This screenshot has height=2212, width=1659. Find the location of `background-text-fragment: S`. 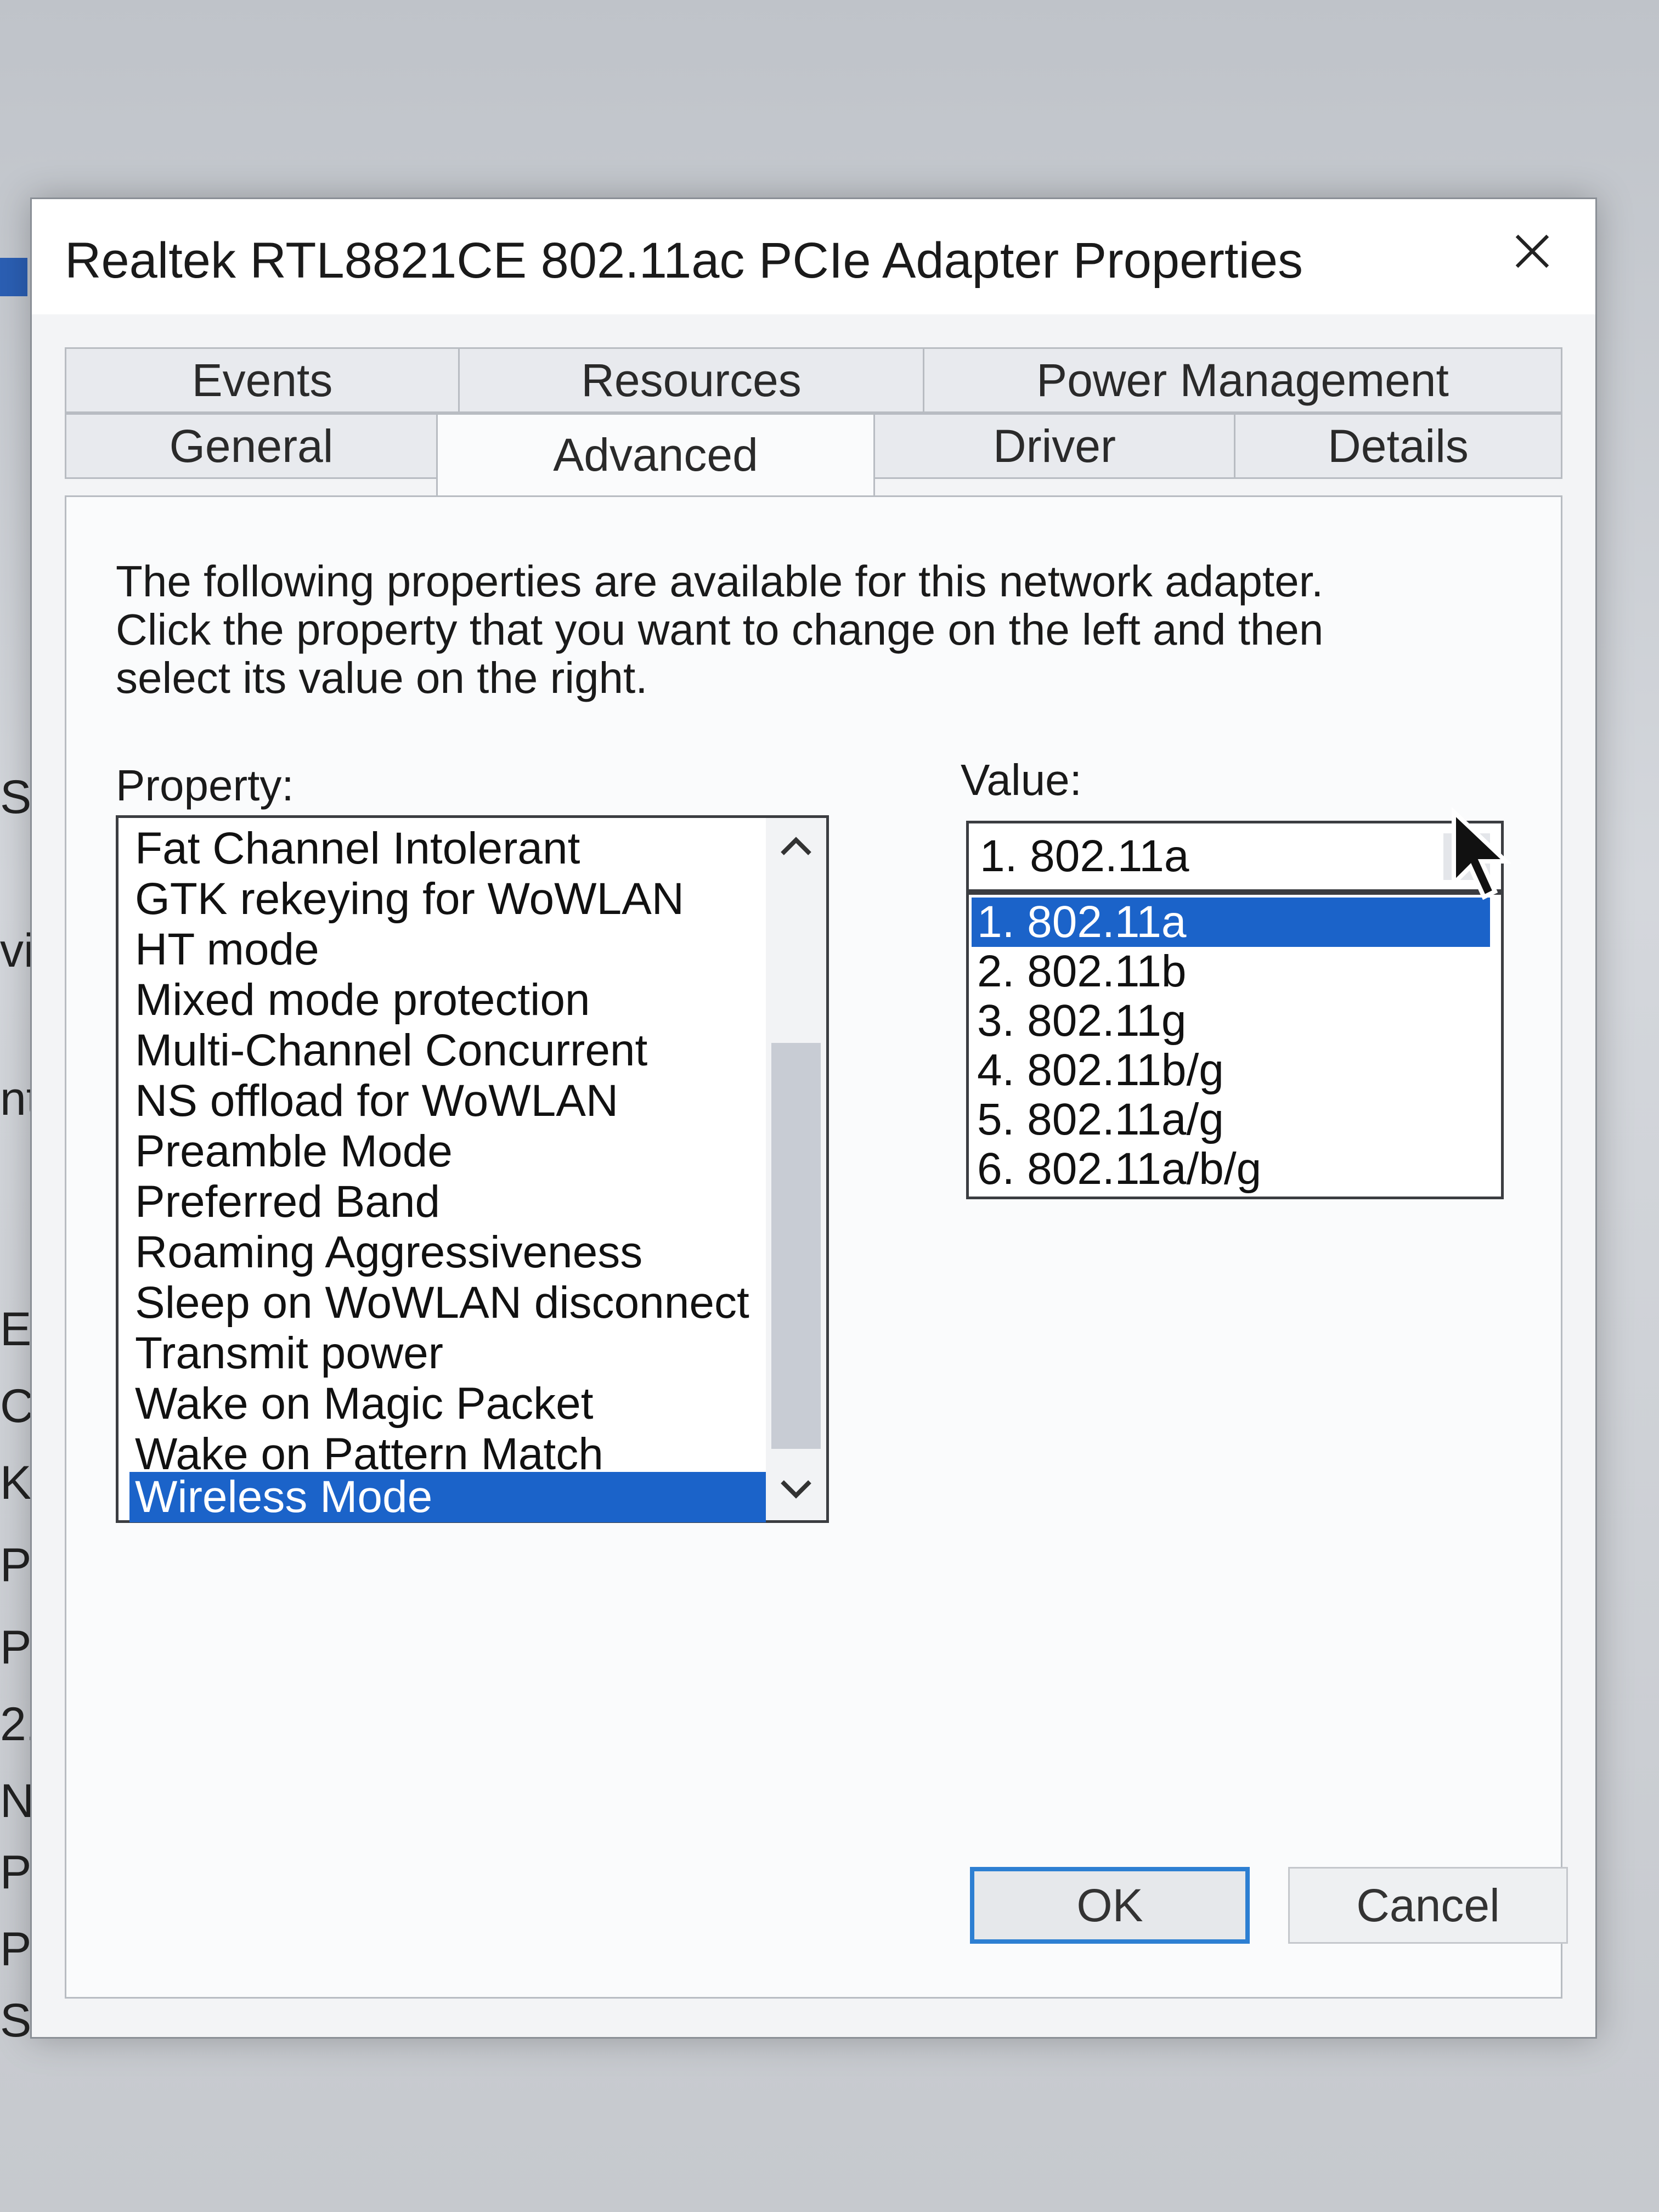

background-text-fragment: S is located at coordinates (16, 797).